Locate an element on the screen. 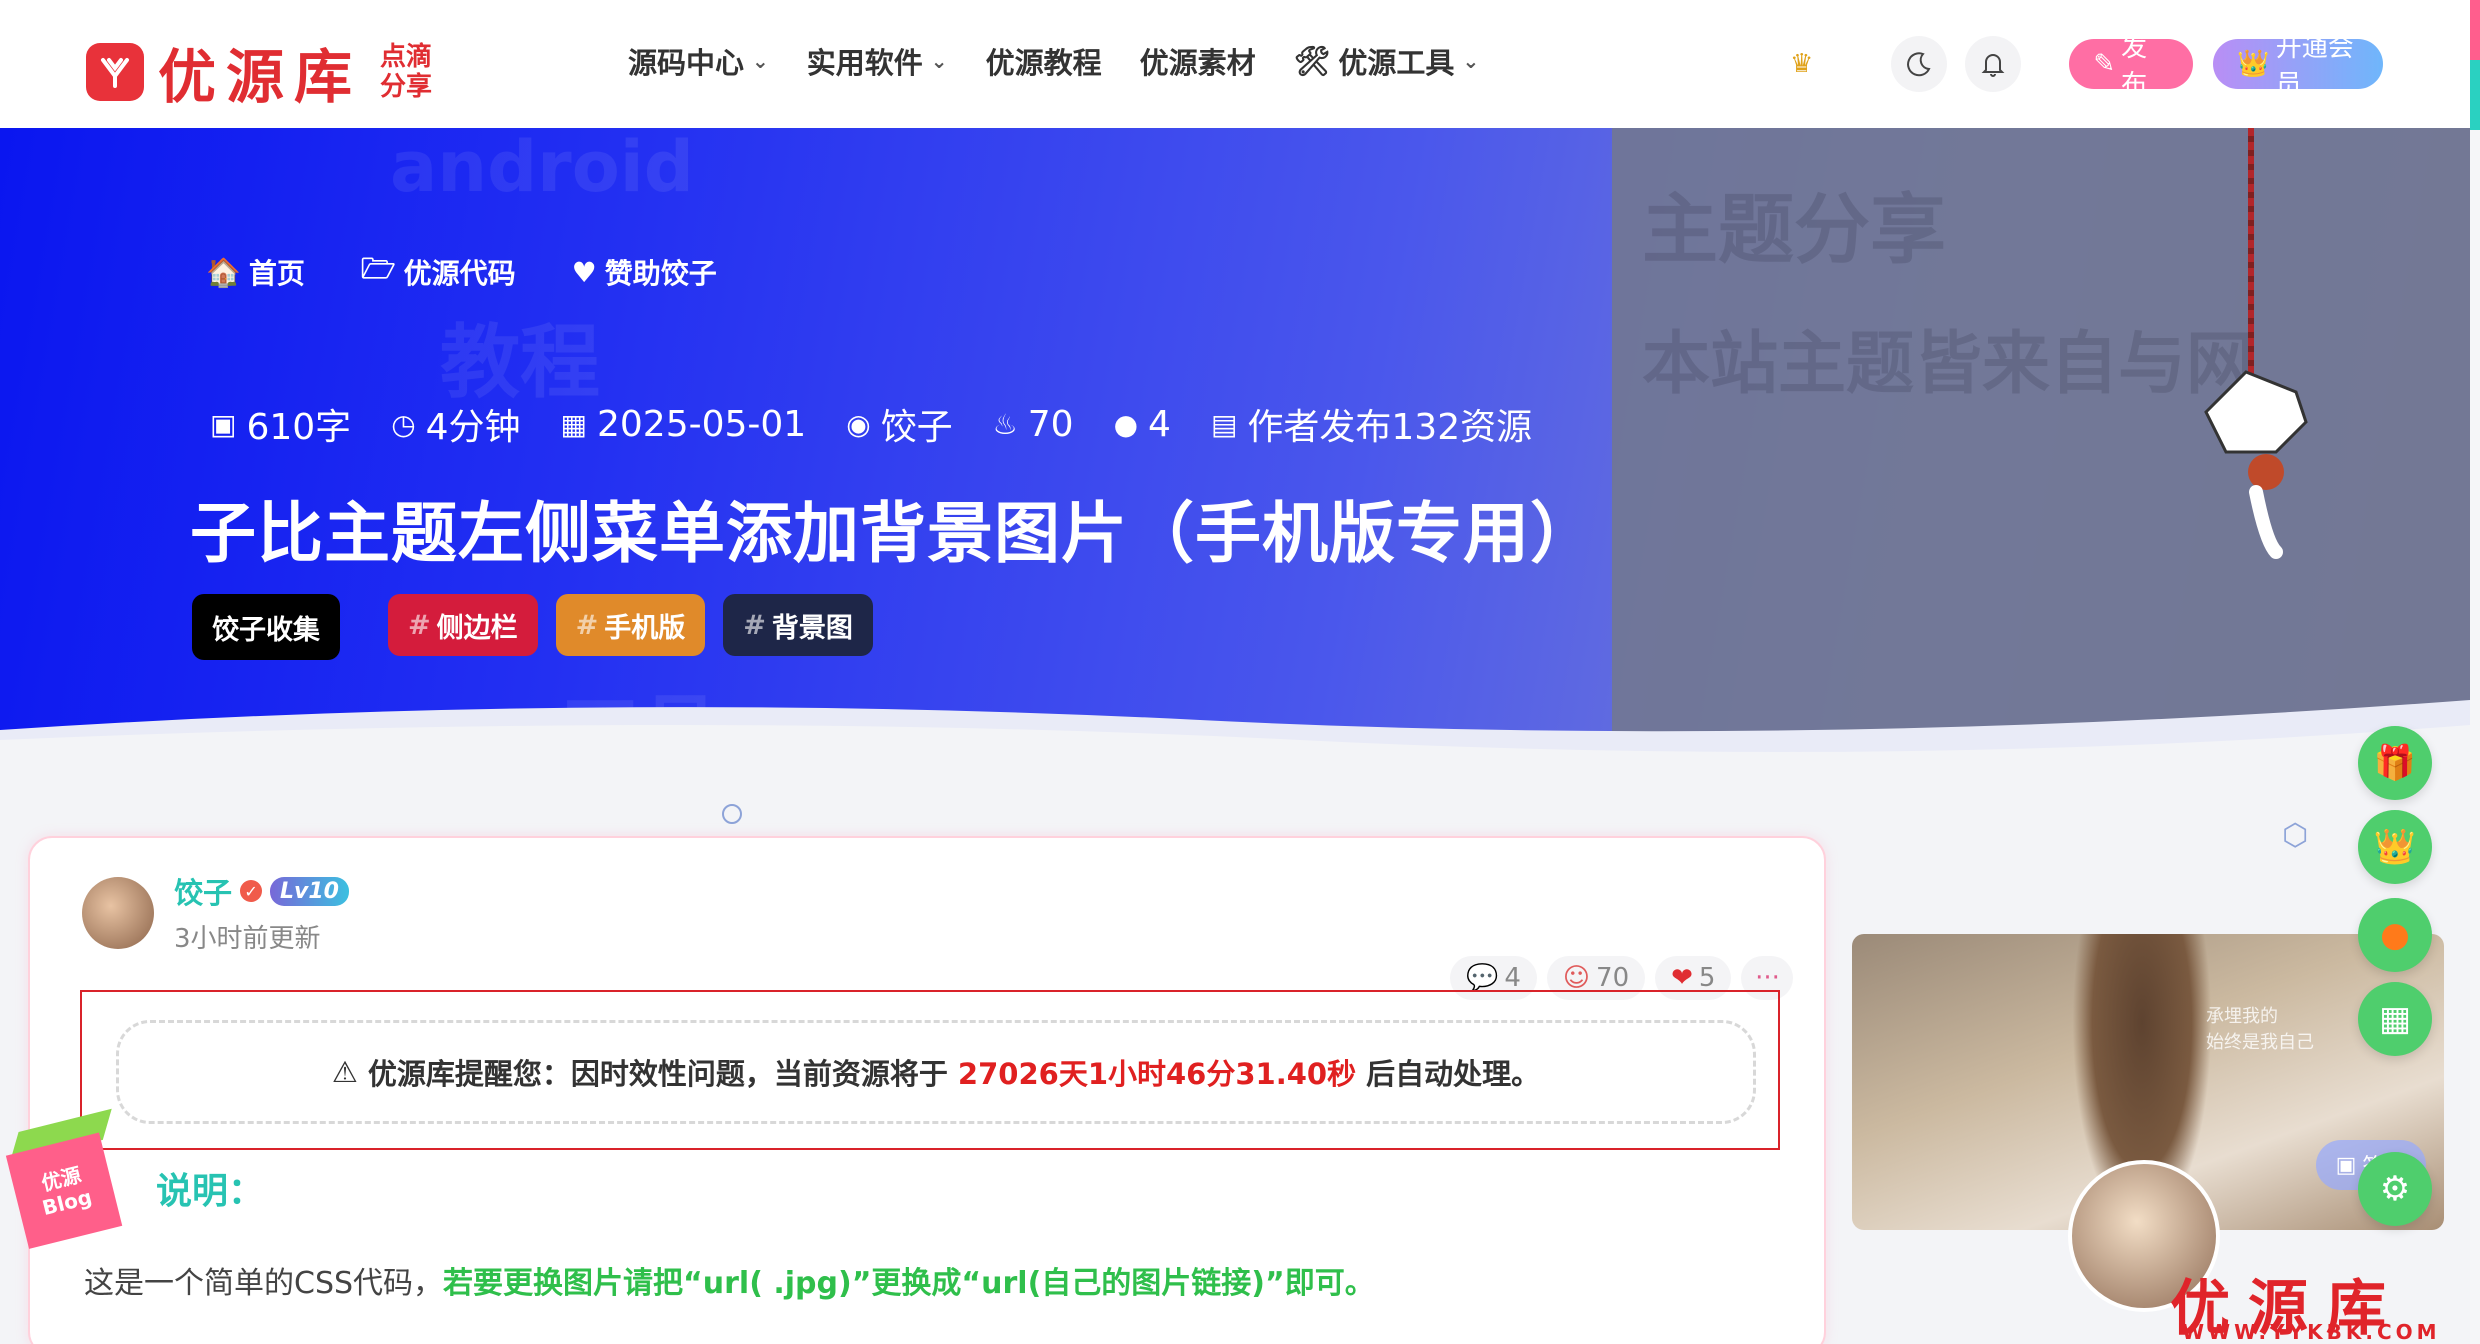  hanging-cat-icon is located at coordinates (2256, 464).